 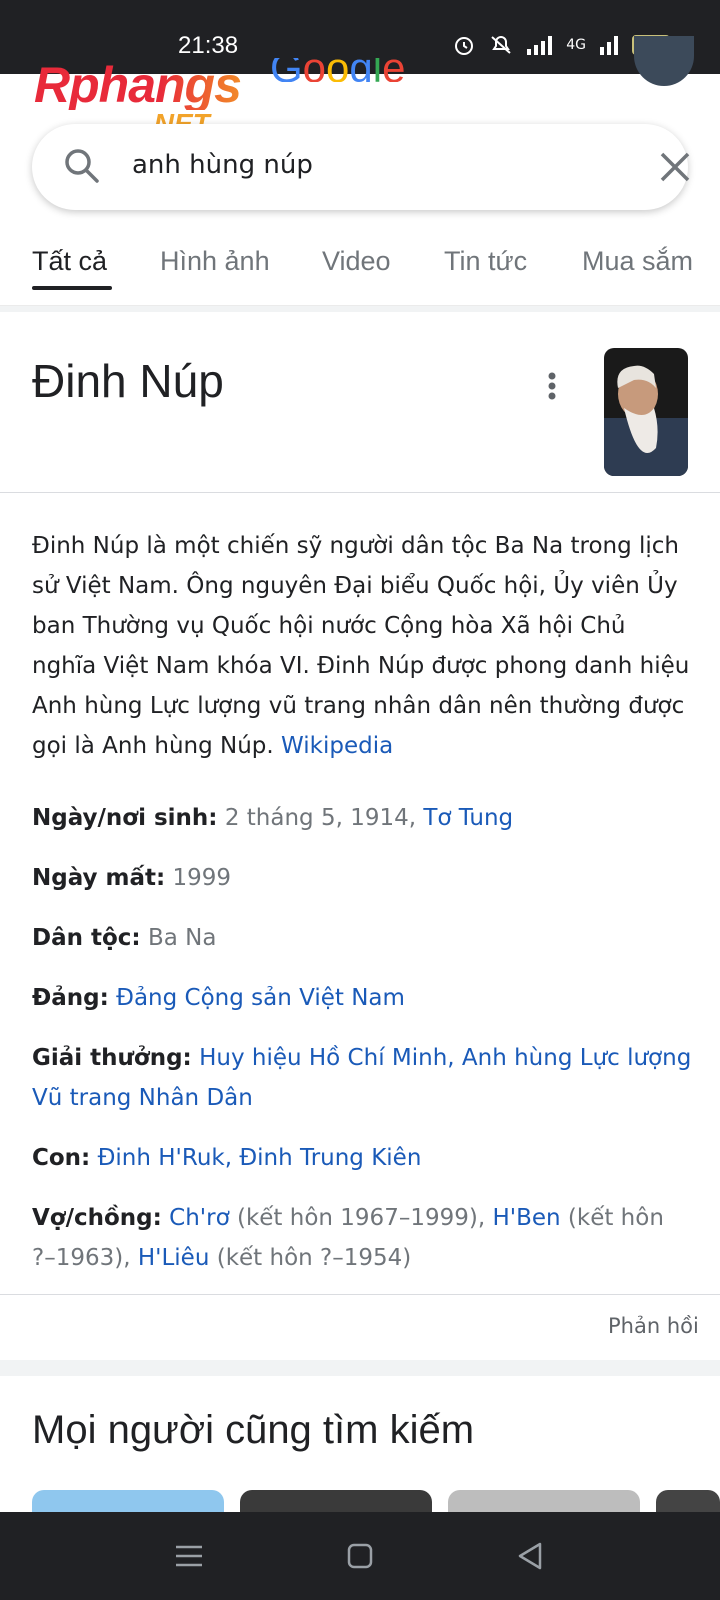 What do you see at coordinates (69, 261) in the screenshot?
I see `tab-all: Tất cả` at bounding box center [69, 261].